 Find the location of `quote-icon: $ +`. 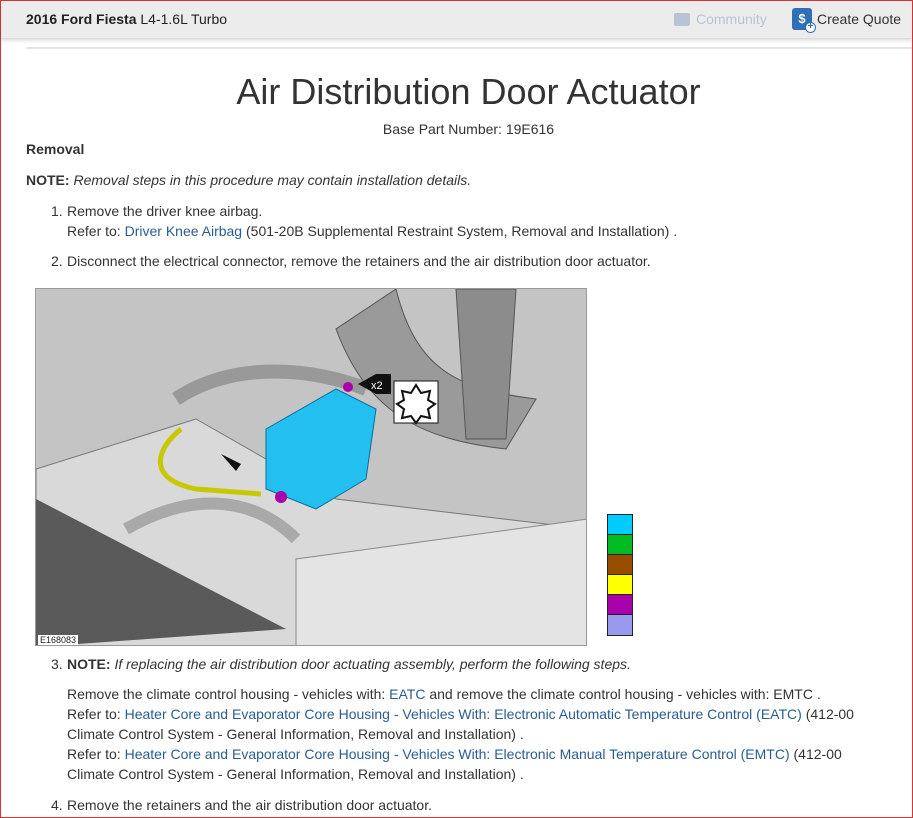

quote-icon: $ + is located at coordinates (804, 20).